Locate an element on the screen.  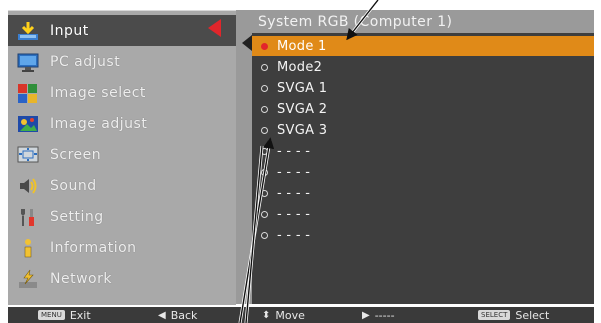
menu-item-image-adjust: Image adjust is located at coordinates (122, 123).